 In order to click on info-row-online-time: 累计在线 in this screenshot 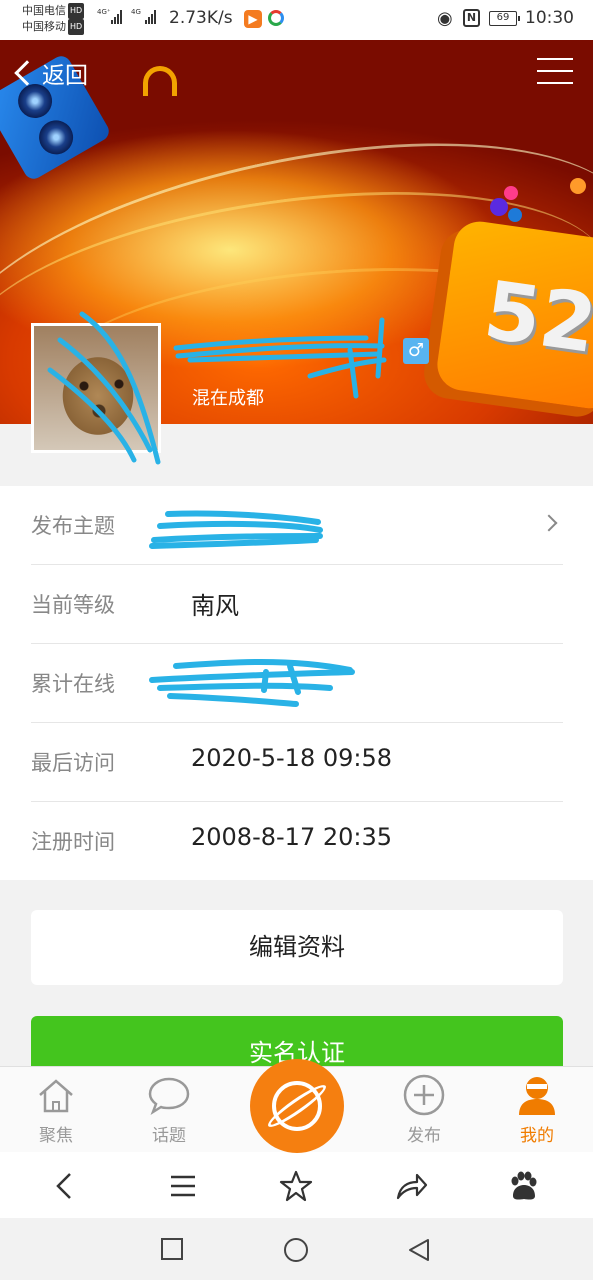, I will do `click(297, 683)`.